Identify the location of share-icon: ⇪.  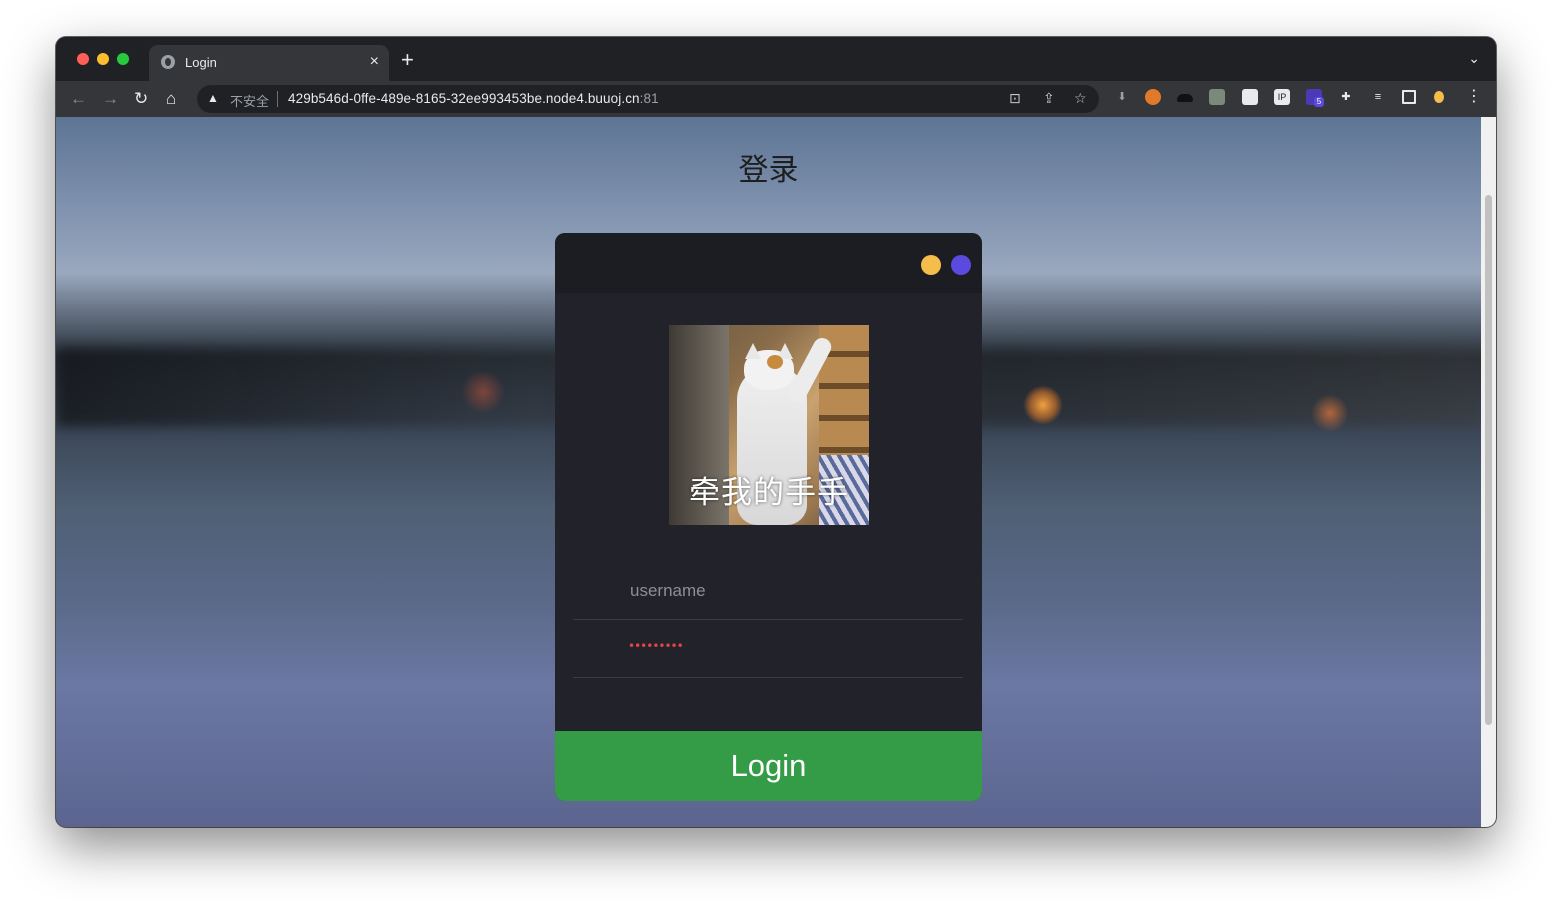
(1049, 98).